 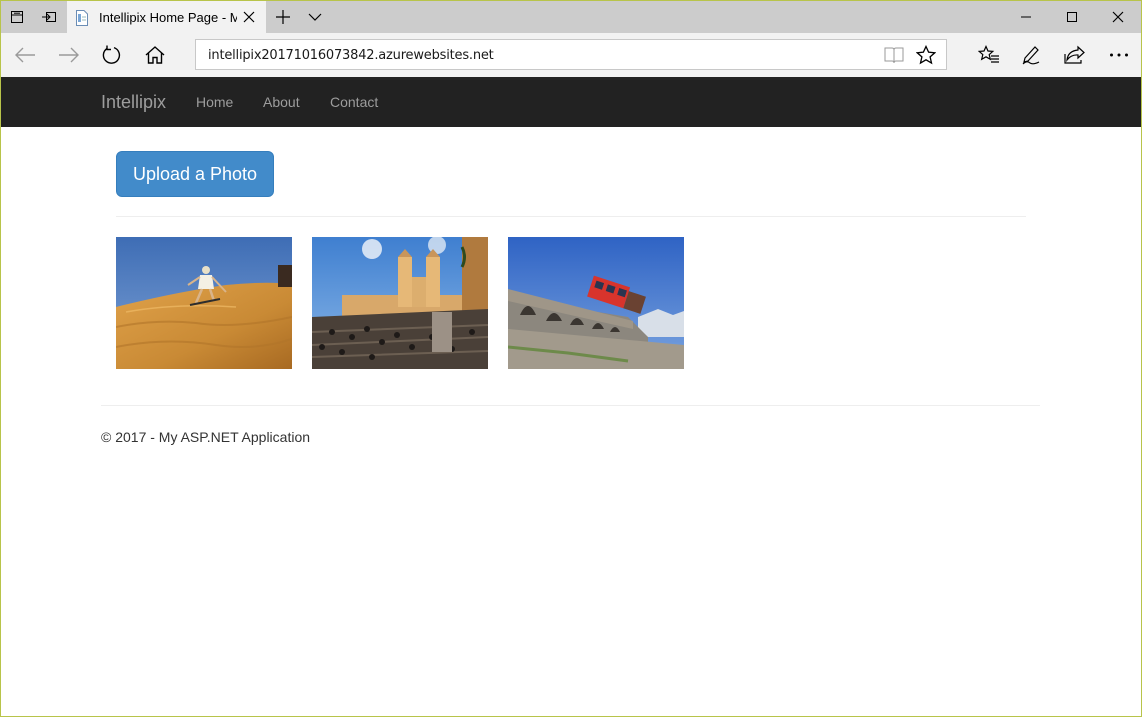 I want to click on photo-thumbnail-train, so click(x=596, y=303).